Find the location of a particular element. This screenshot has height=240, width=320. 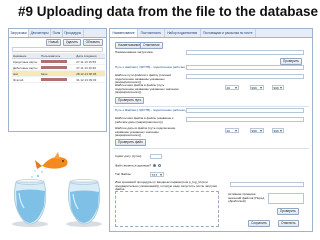

n1-value: 20 is located at coordinates (228, 87).